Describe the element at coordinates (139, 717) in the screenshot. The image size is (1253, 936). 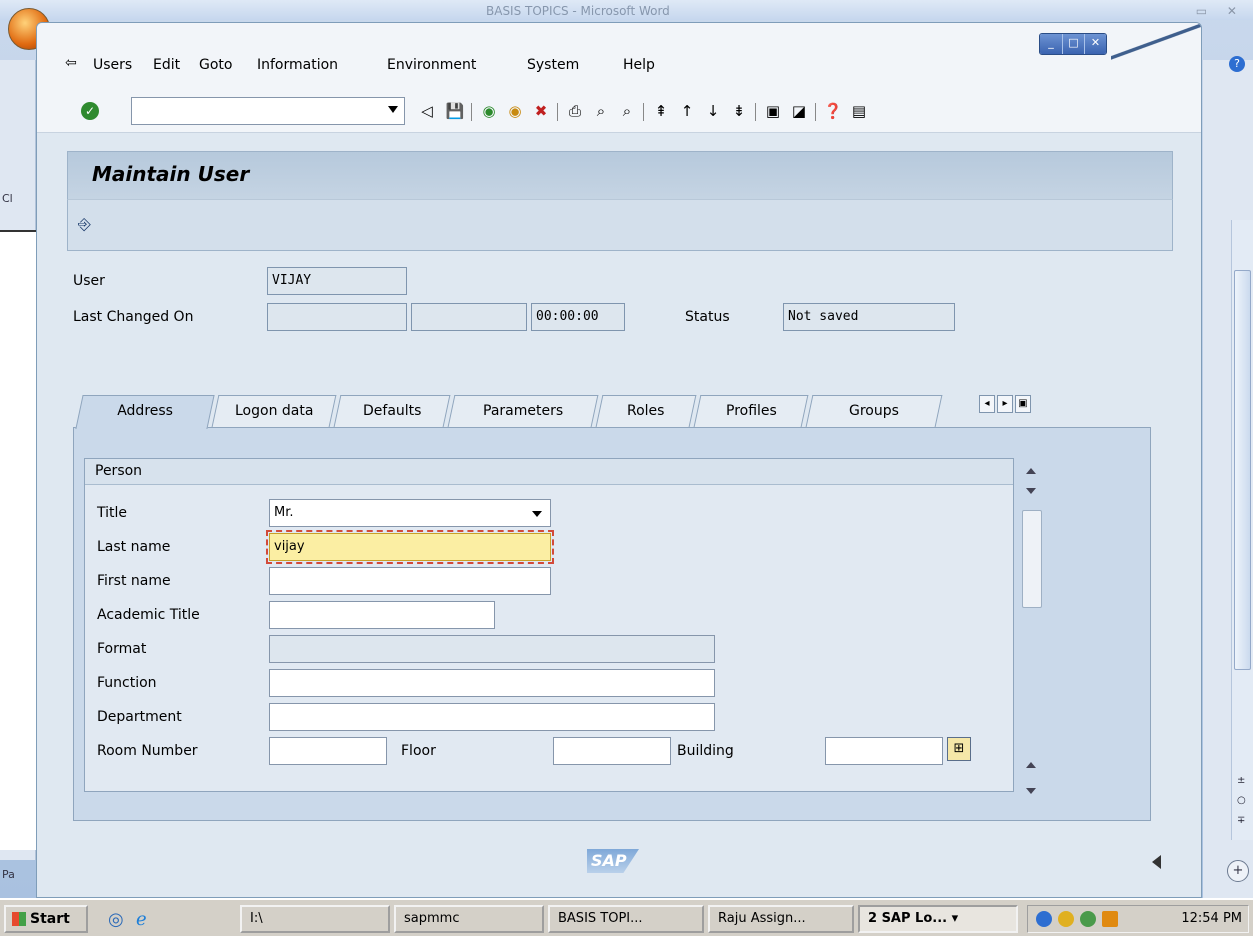
I see `department-label: Department` at that location.